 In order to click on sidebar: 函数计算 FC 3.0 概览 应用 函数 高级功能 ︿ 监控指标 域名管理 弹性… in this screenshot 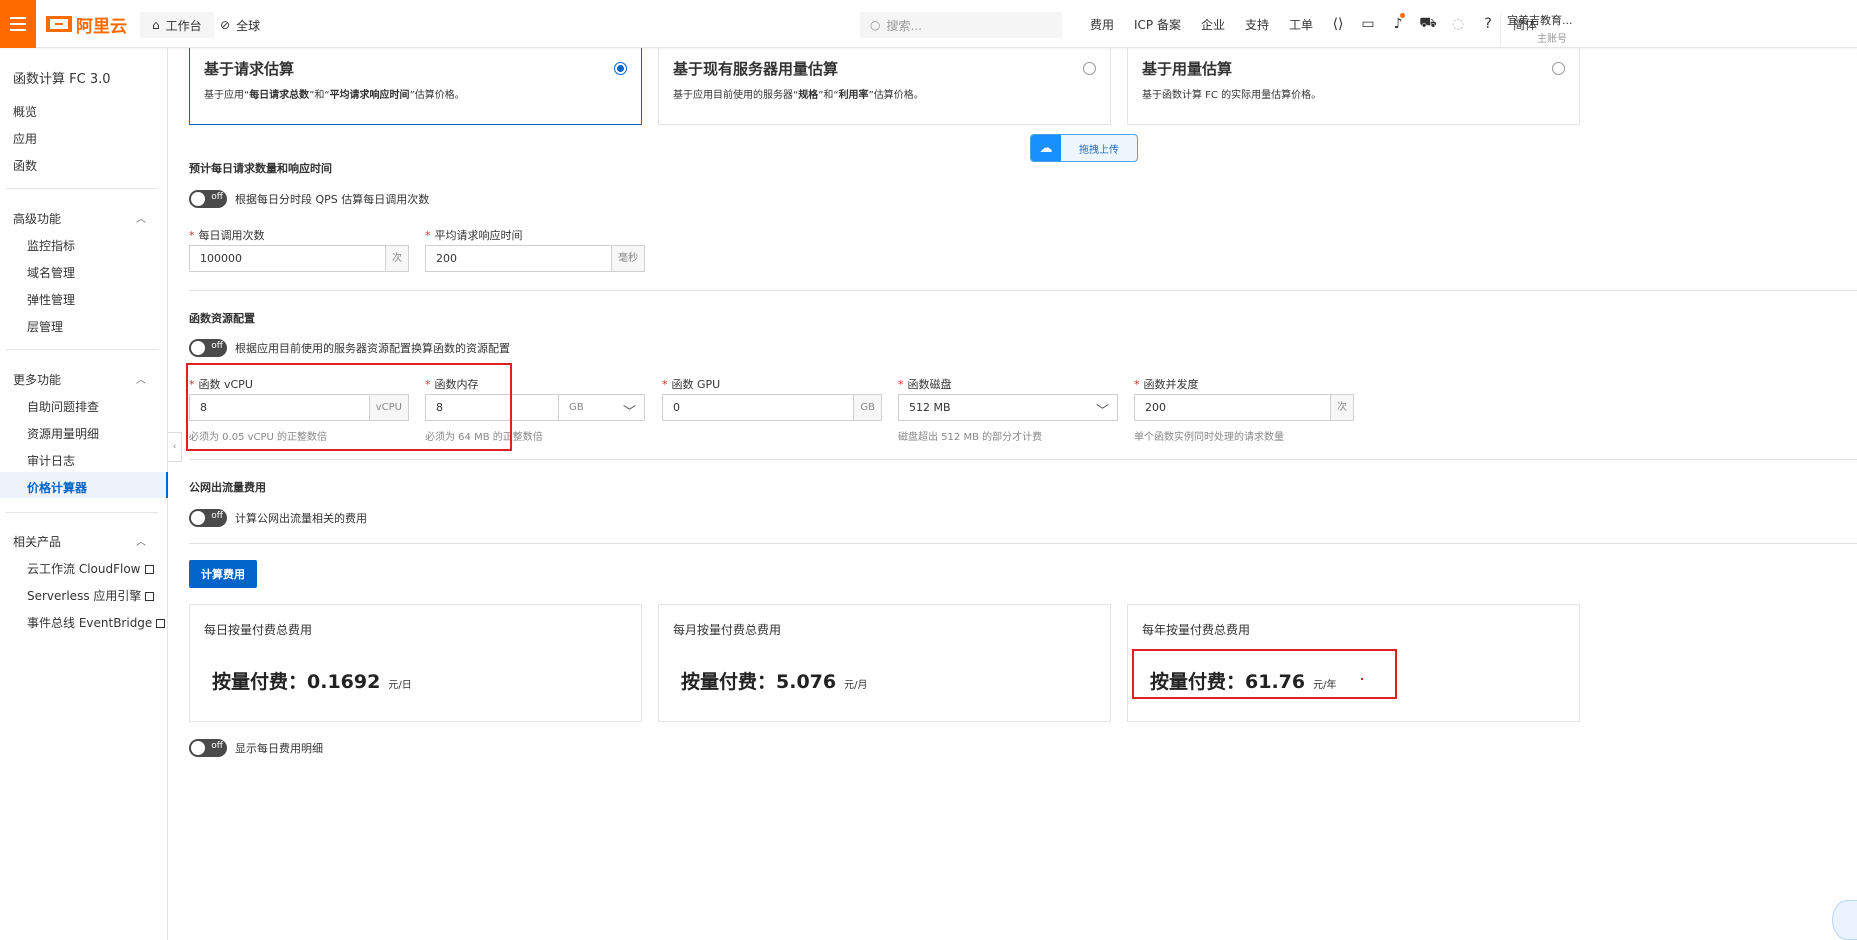, I will do `click(84, 494)`.